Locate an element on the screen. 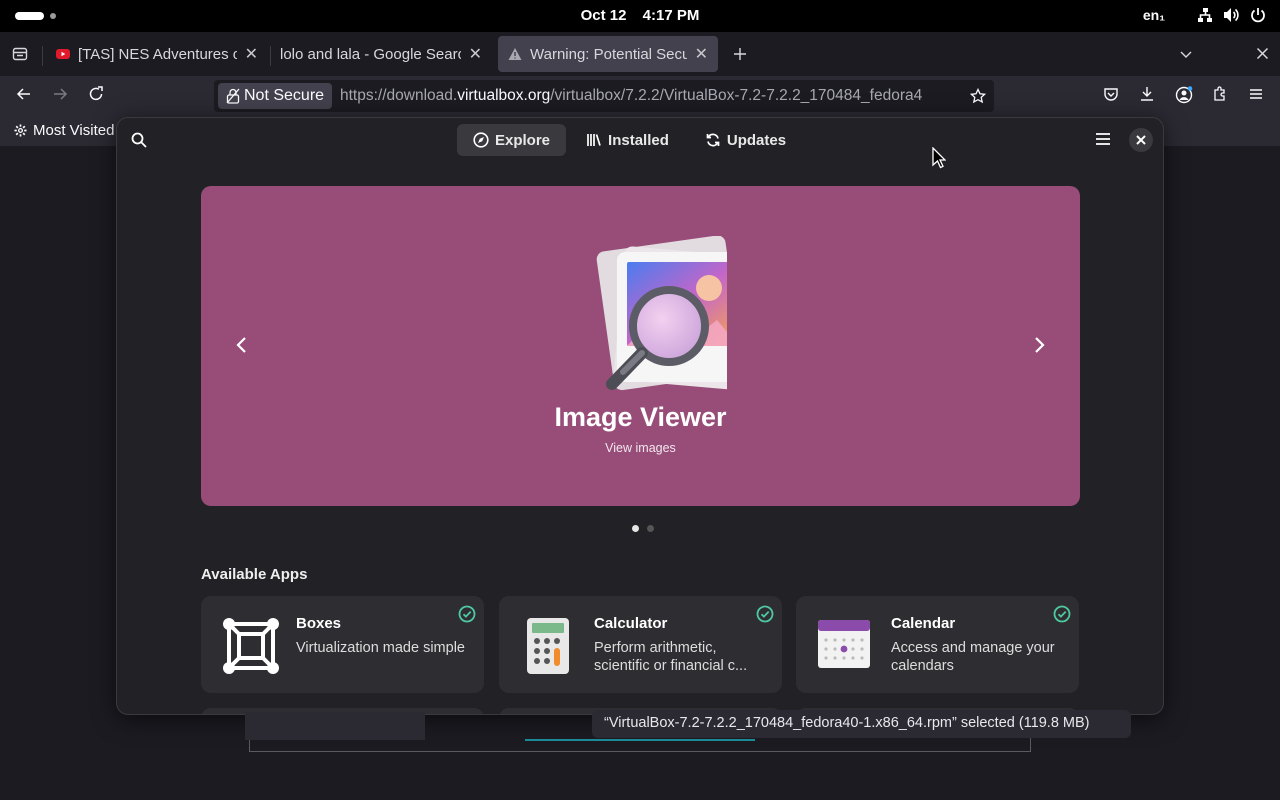 This screenshot has height=800, width=1280. tab-installed: Installed is located at coordinates (627, 140).